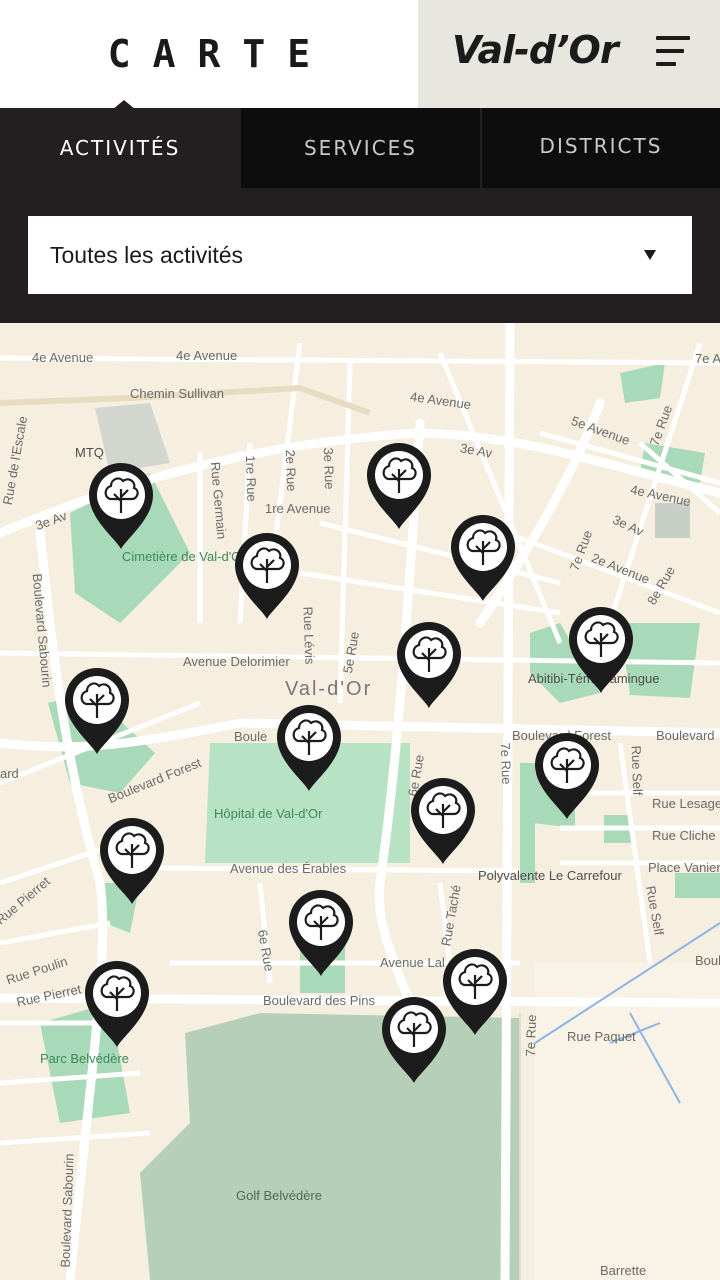 The image size is (720, 1280). I want to click on map-label: 1re Rue, so click(251, 478).